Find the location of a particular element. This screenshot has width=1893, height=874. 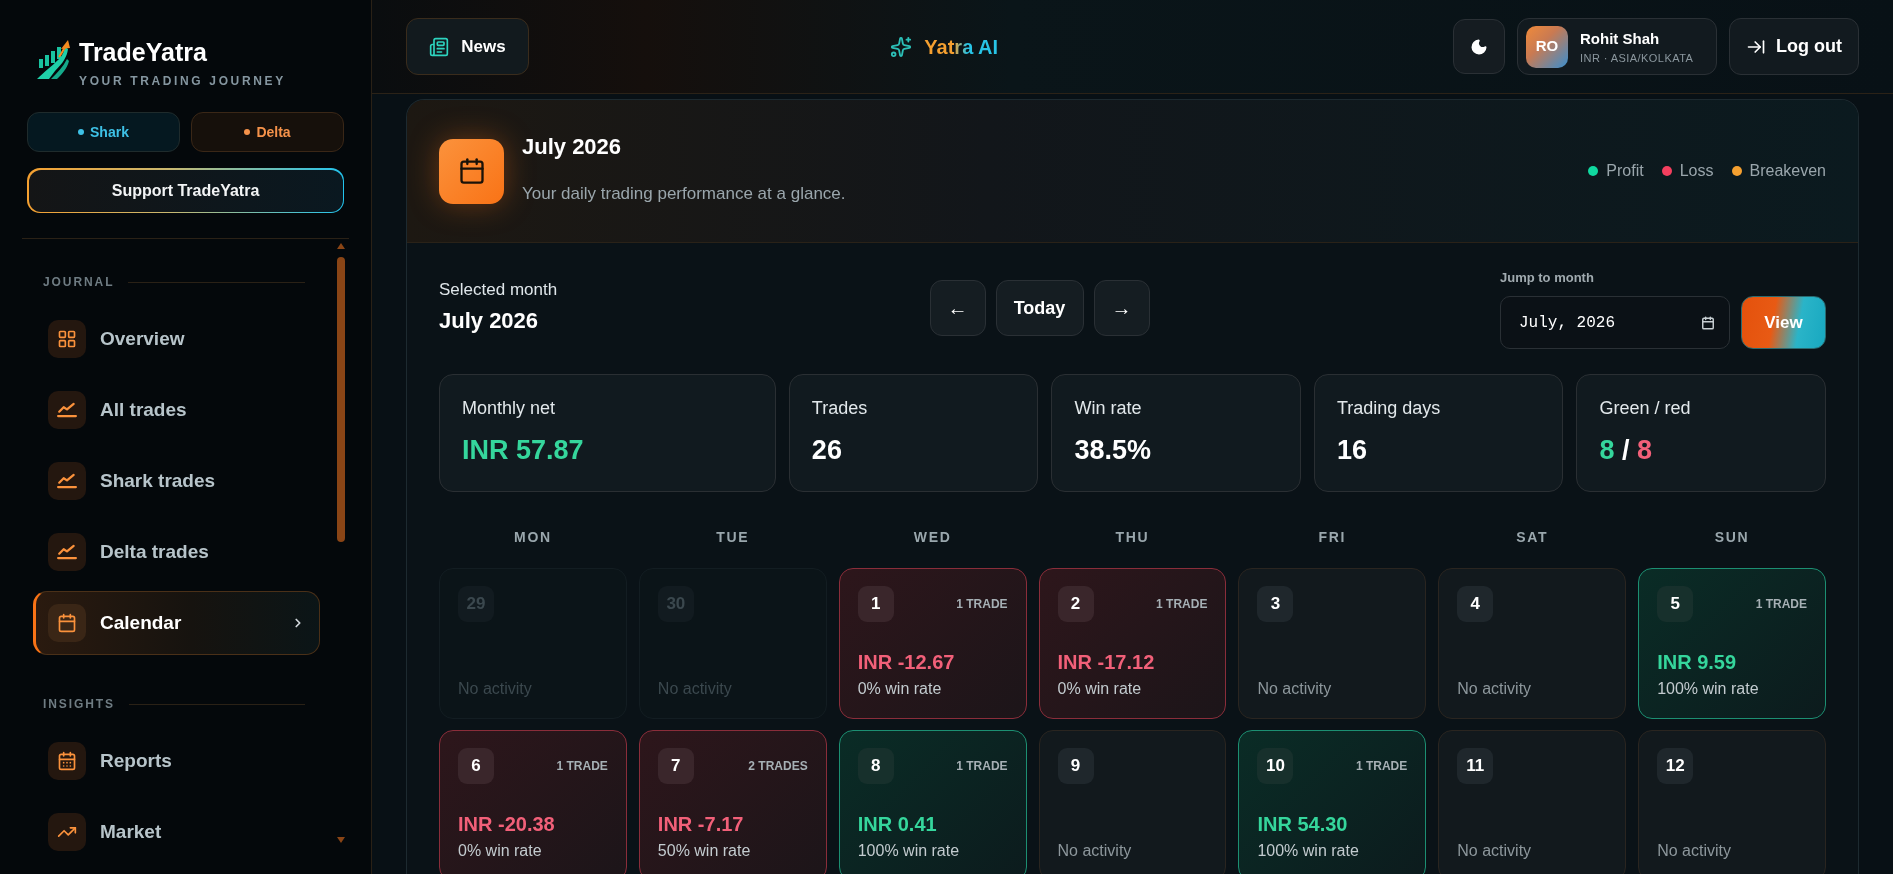

day-number: 2 is located at coordinates (1075, 604).